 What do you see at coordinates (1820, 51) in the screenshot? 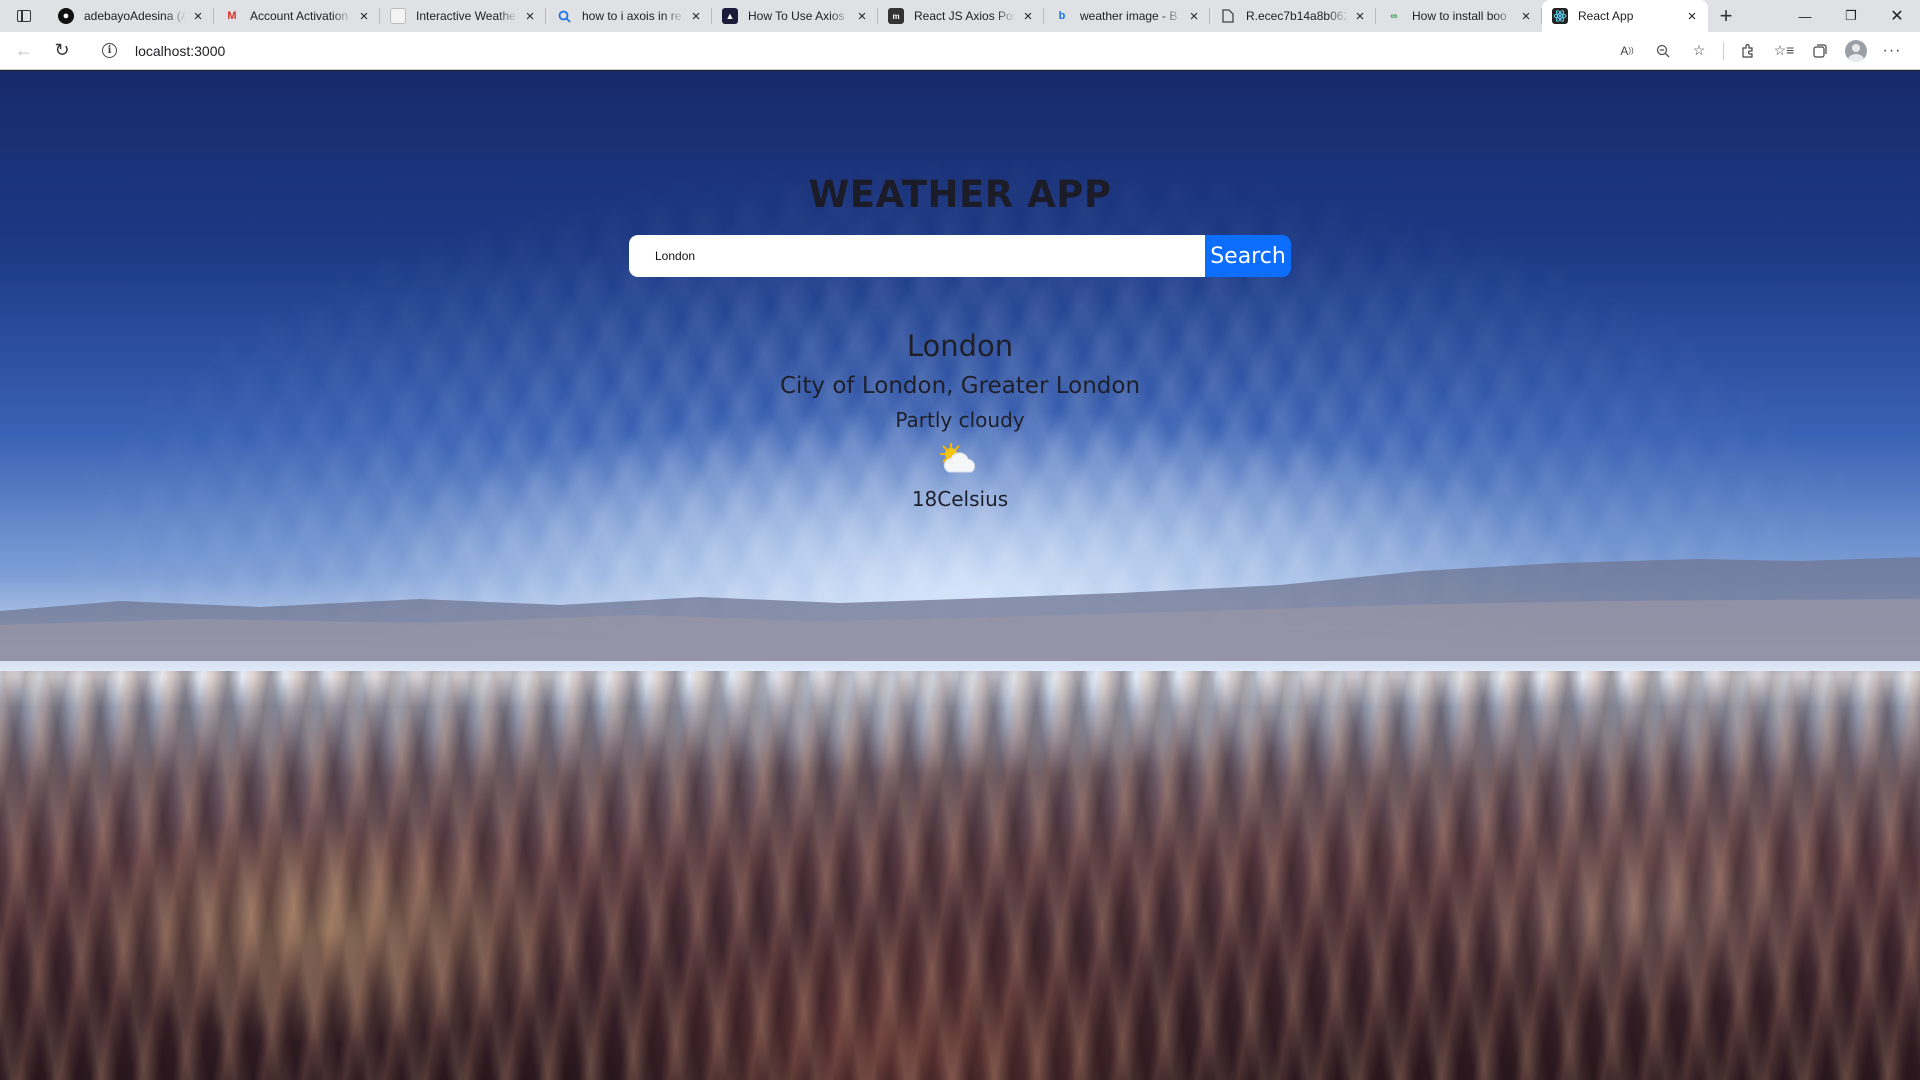
I see `collections-icon` at bounding box center [1820, 51].